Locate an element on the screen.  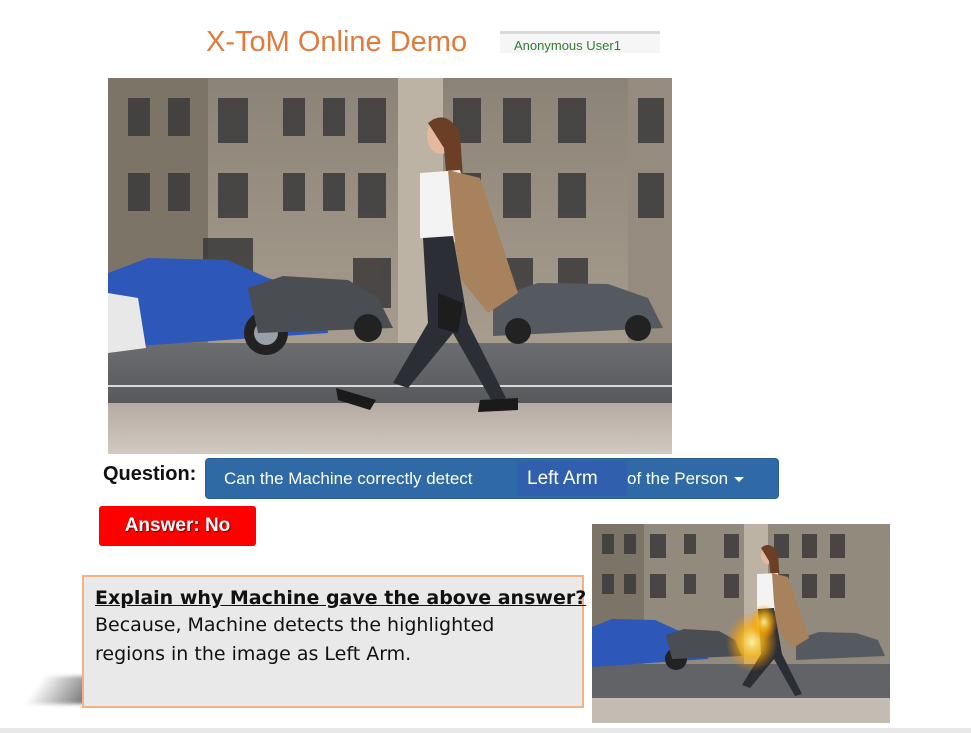
caret-down-icon is located at coordinates (739, 480).